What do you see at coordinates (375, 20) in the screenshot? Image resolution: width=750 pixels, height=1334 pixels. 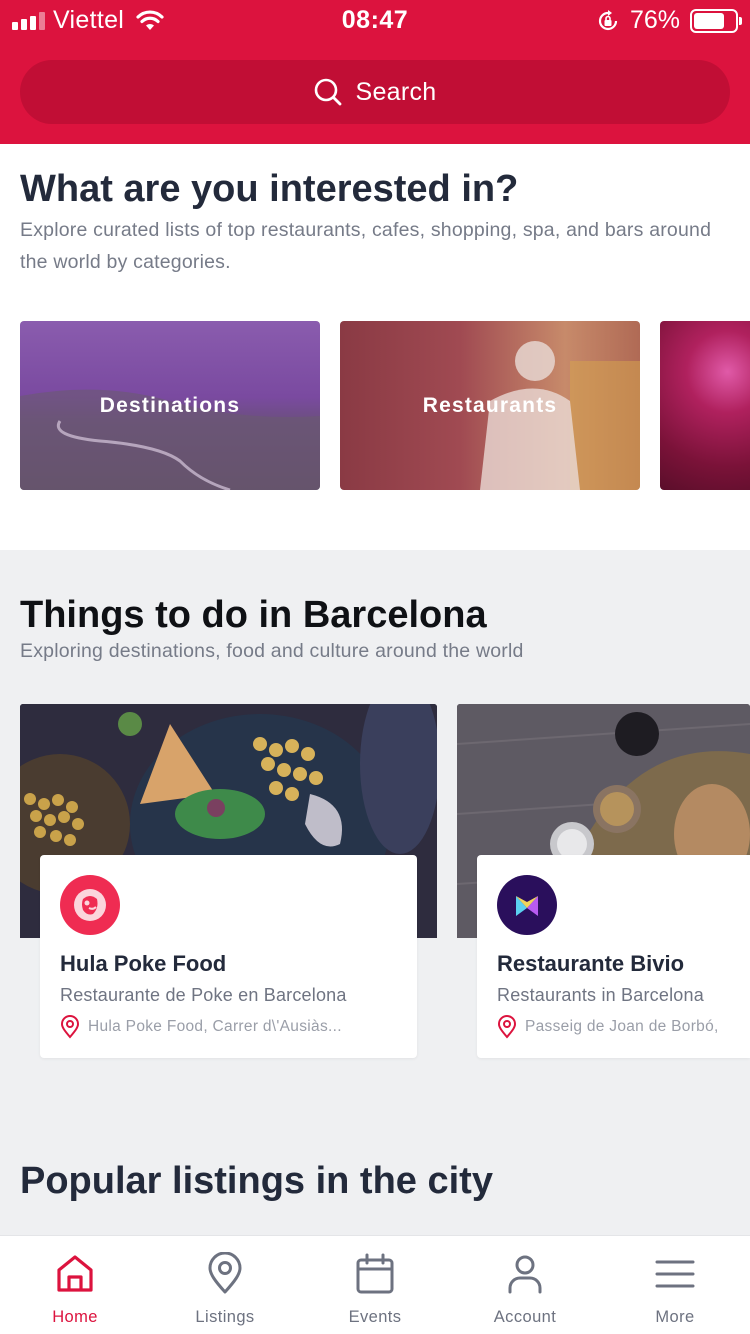 I see `status-bar: Viettel 08:47 76%` at bounding box center [375, 20].